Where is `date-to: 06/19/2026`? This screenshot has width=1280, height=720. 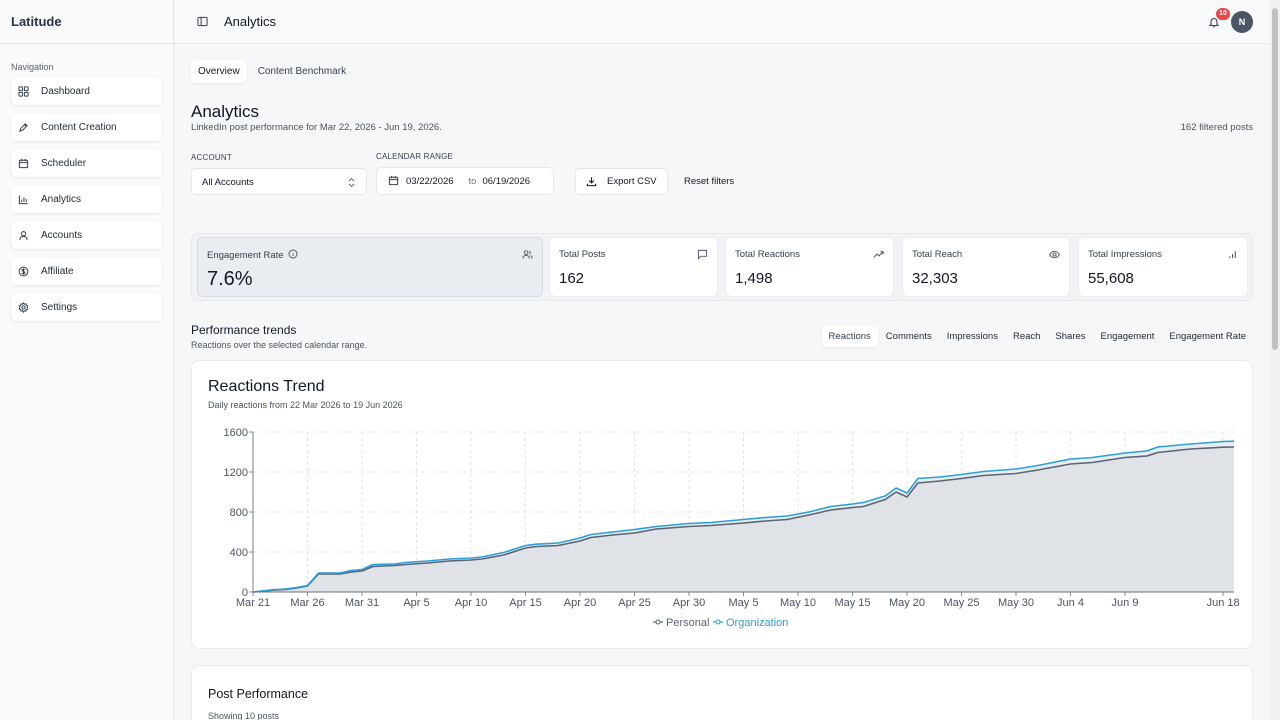 date-to: 06/19/2026 is located at coordinates (506, 181).